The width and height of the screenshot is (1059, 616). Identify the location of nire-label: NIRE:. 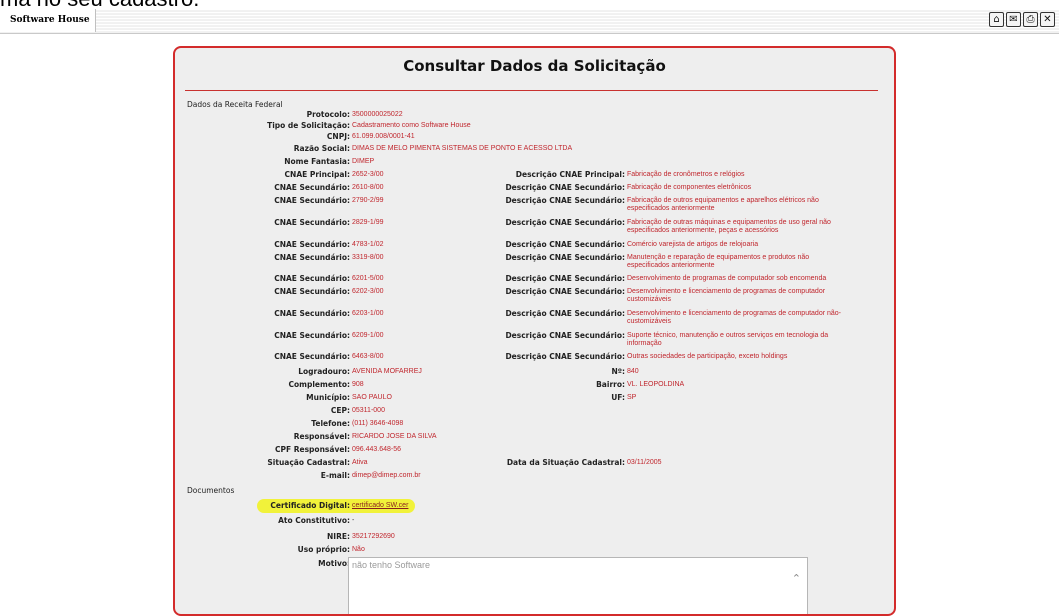
(338, 536).